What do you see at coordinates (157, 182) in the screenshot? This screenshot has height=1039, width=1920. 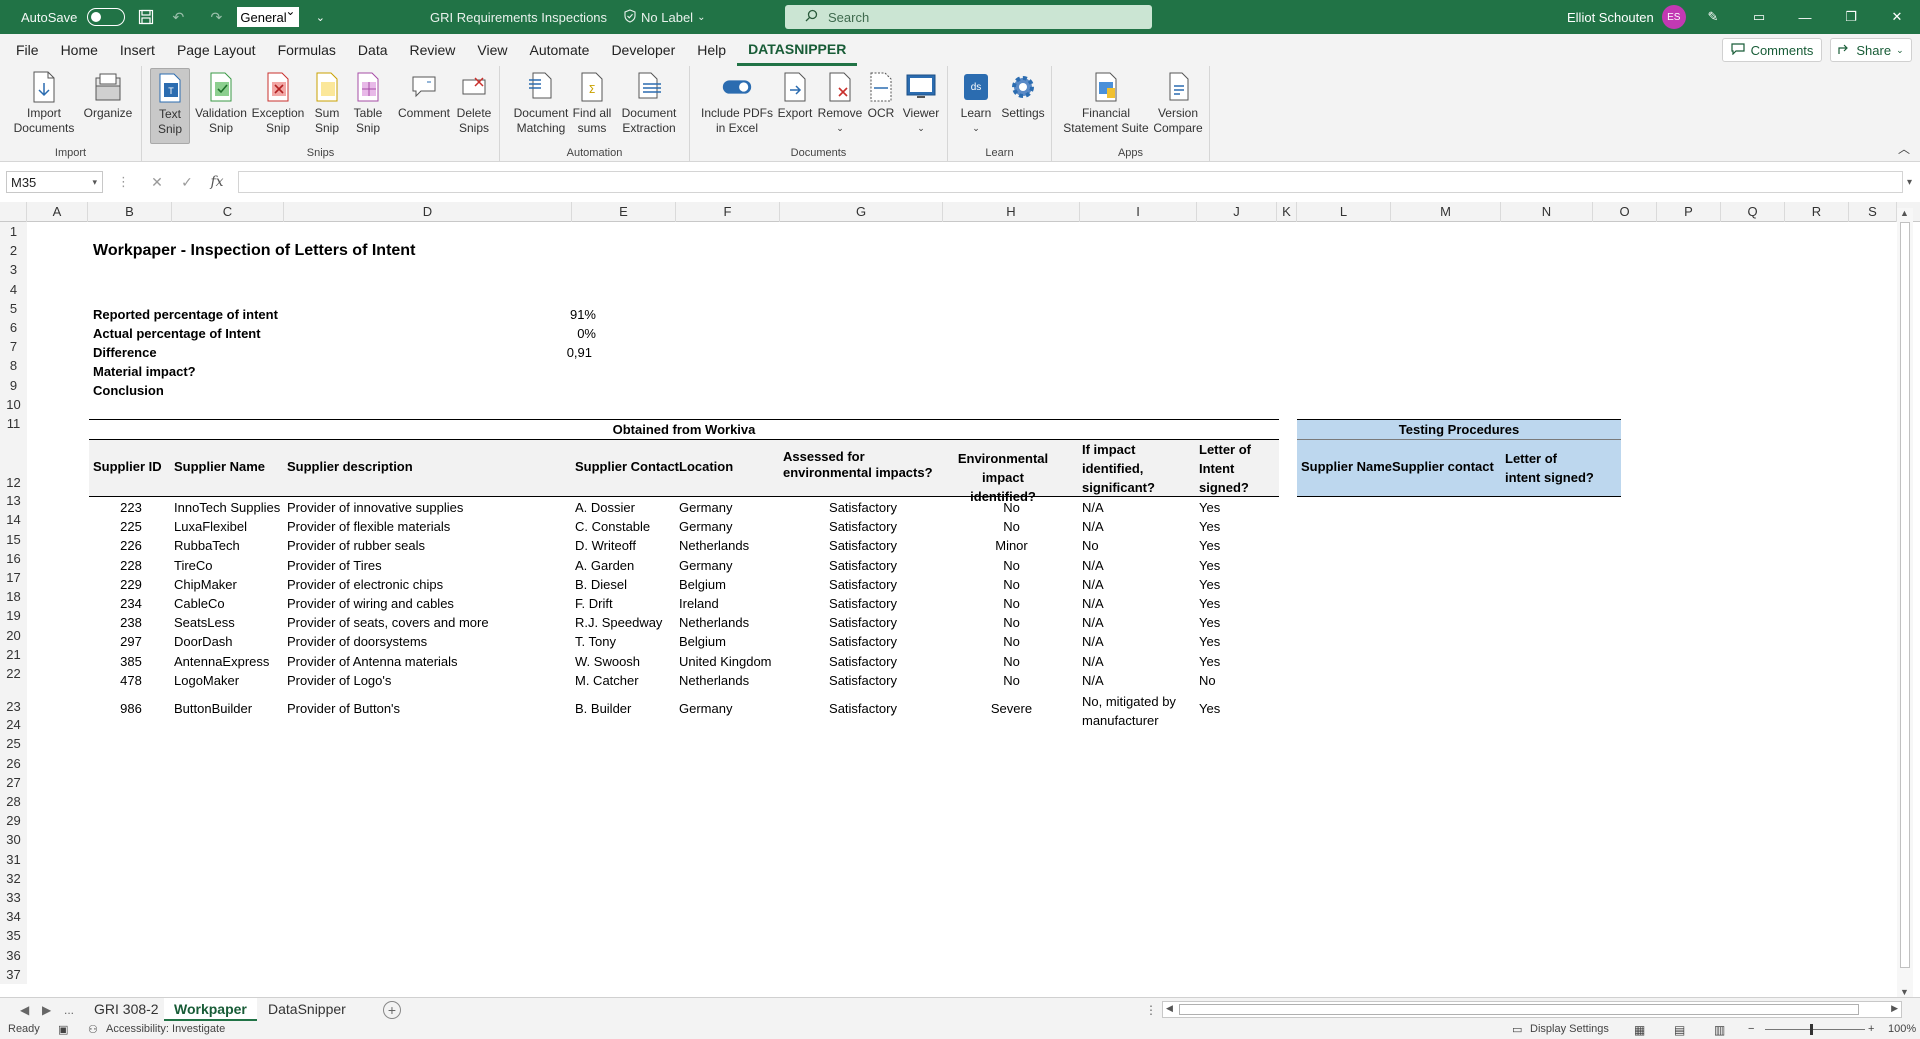 I see `cancel-icon: ✕` at bounding box center [157, 182].